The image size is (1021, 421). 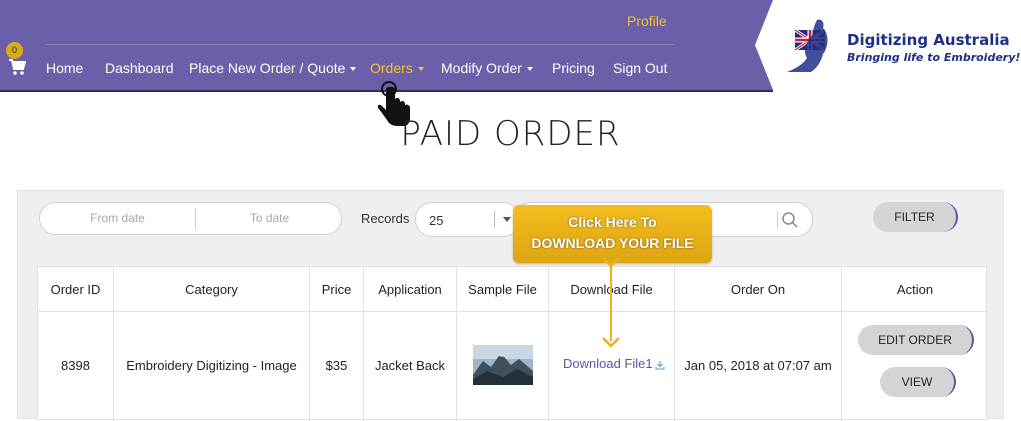 What do you see at coordinates (76, 289) in the screenshot?
I see `column-header-order-id: Order ID` at bounding box center [76, 289].